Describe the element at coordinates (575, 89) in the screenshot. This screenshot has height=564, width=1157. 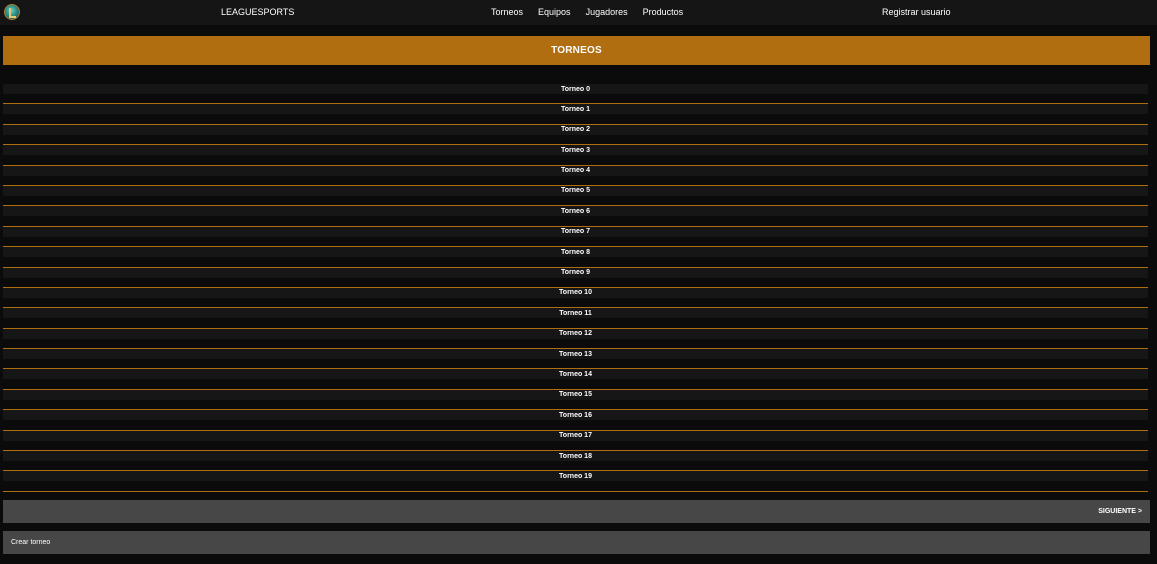
I see `tournament-name: Torneo 0` at that location.